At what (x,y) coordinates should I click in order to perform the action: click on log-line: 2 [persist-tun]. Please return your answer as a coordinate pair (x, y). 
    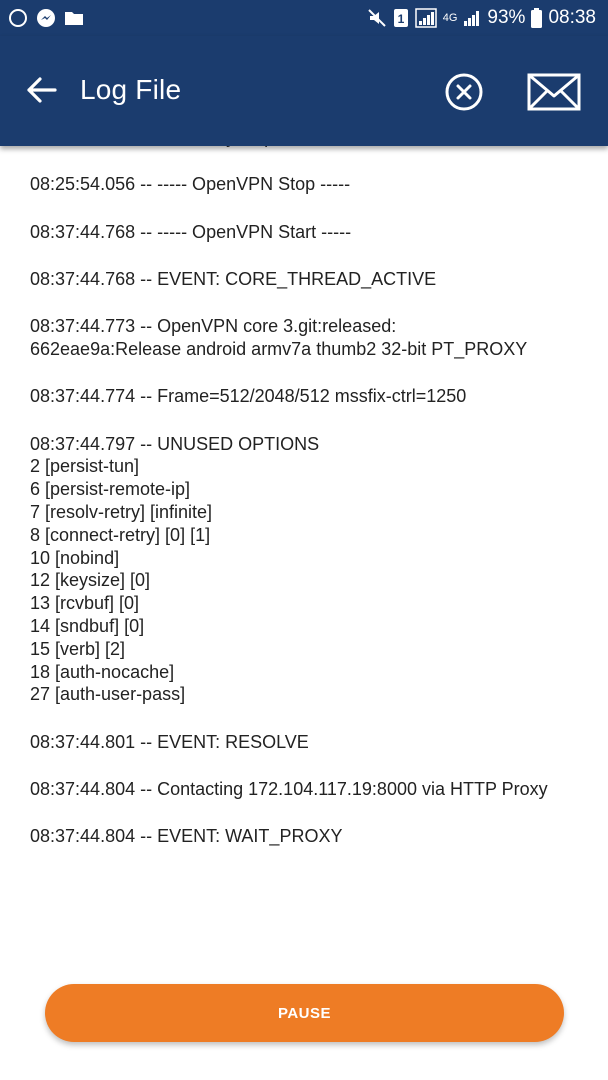
    Looking at the image, I should click on (85, 466).